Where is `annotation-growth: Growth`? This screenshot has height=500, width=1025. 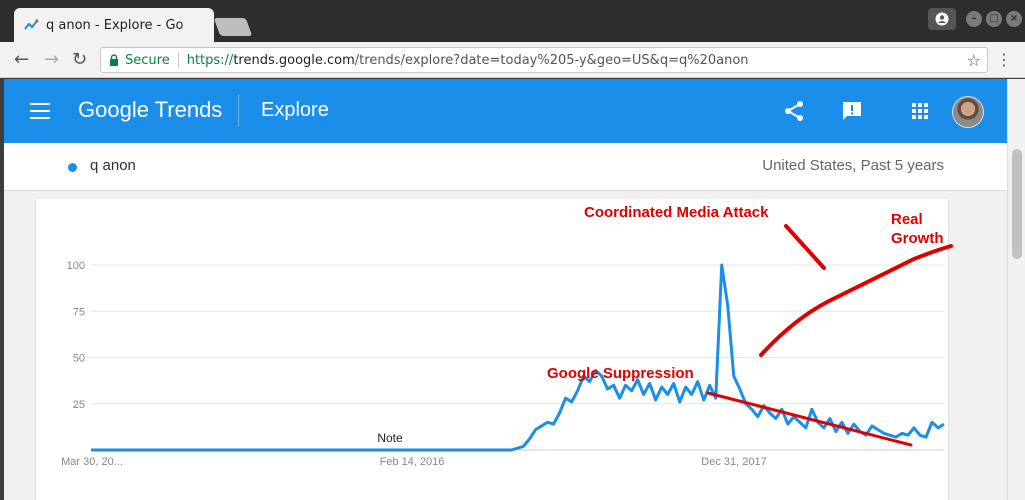 annotation-growth: Growth is located at coordinates (917, 238).